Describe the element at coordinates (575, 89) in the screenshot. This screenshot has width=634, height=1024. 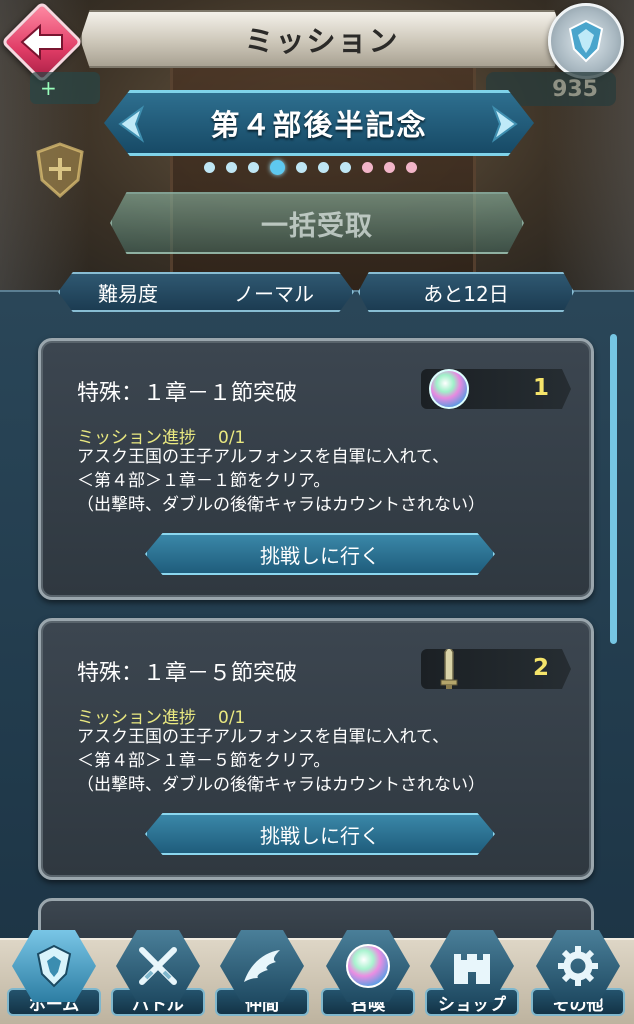
I see `stat-right-value: 935` at that location.